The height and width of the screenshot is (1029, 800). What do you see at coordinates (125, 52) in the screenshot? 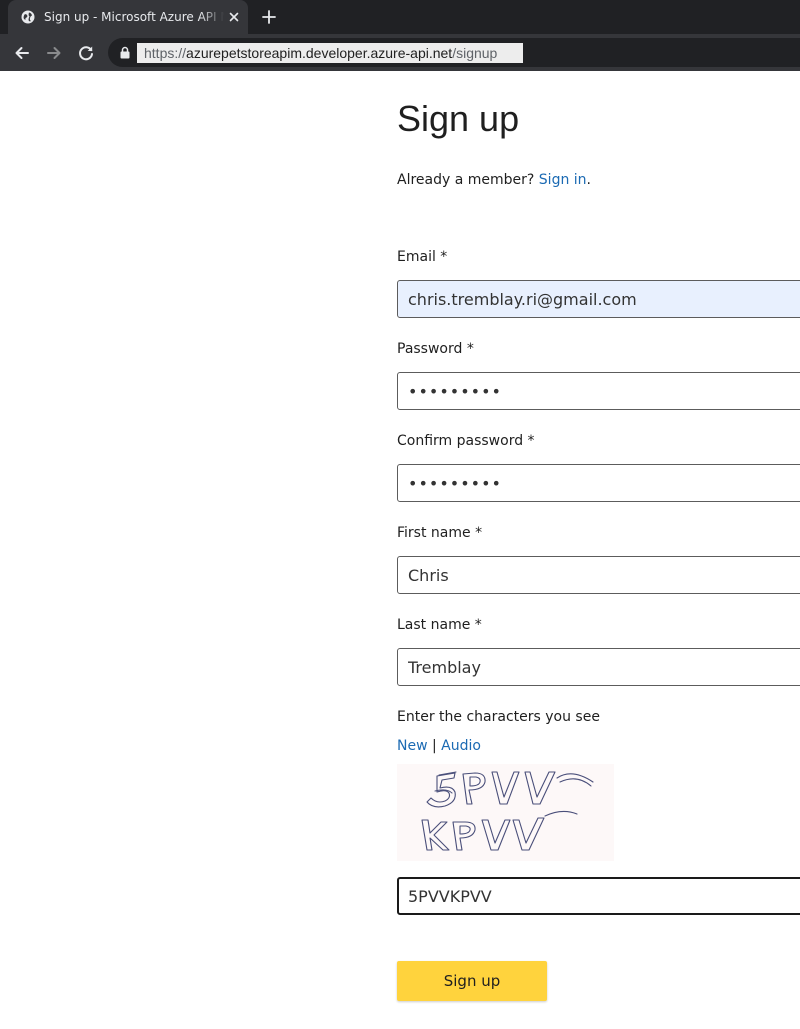
I see `lock-icon` at bounding box center [125, 52].